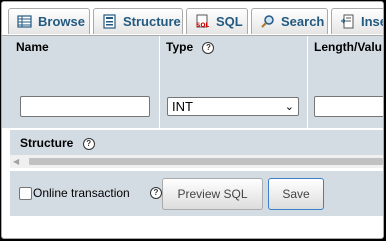 Image resolution: width=386 pixels, height=241 pixels. What do you see at coordinates (345, 64) in the screenshot?
I see `length-column-header: Length/Valu` at bounding box center [345, 64].